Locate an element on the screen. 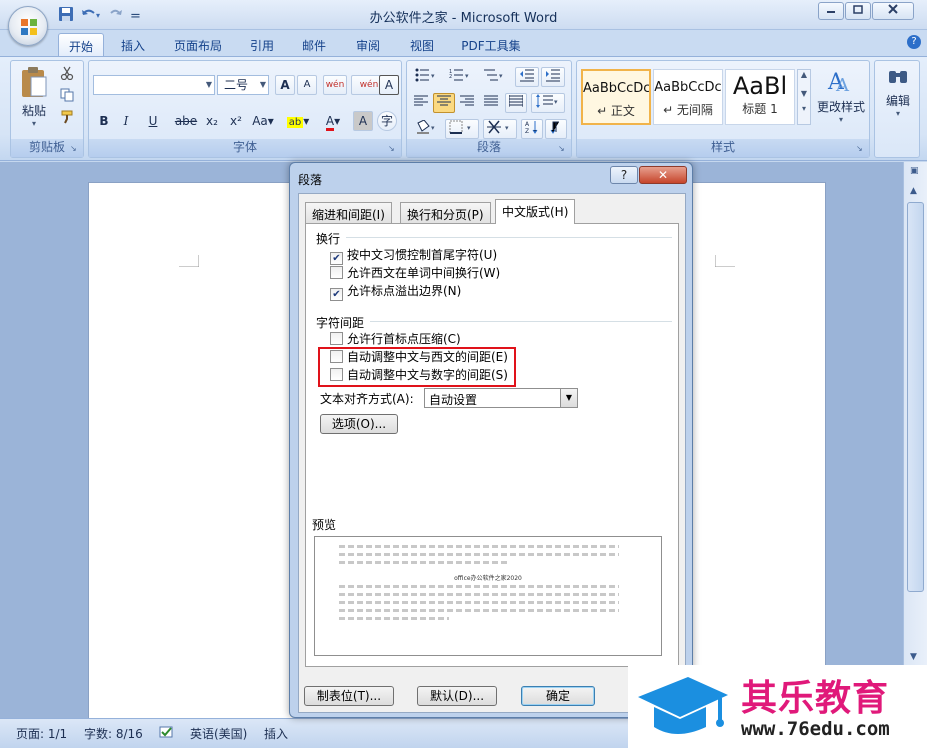 This screenshot has height=748, width=927. decrease-indent-icon is located at coordinates (527, 77).